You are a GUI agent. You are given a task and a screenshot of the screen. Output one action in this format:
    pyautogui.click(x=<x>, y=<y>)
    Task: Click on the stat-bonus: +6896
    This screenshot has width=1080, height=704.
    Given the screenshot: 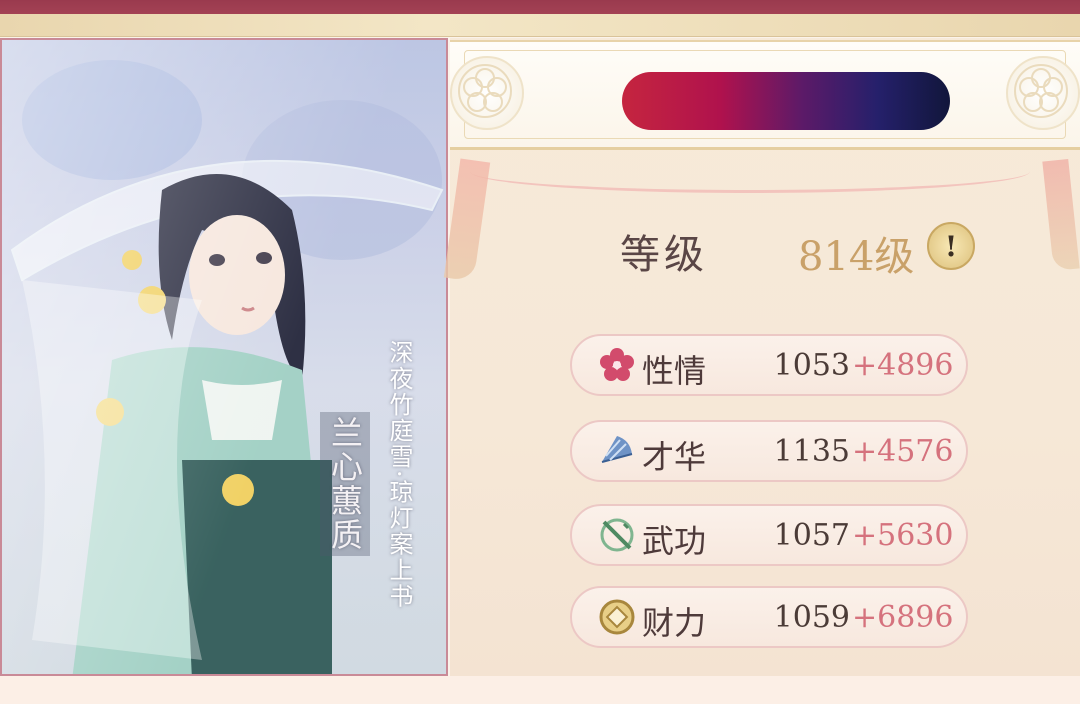 What is the action you would take?
    pyautogui.click(x=903, y=617)
    